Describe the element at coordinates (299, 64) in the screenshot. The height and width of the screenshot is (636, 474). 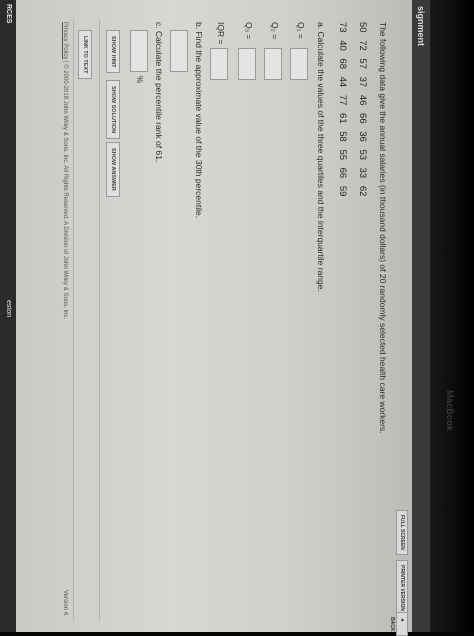
I see `q1-input` at that location.